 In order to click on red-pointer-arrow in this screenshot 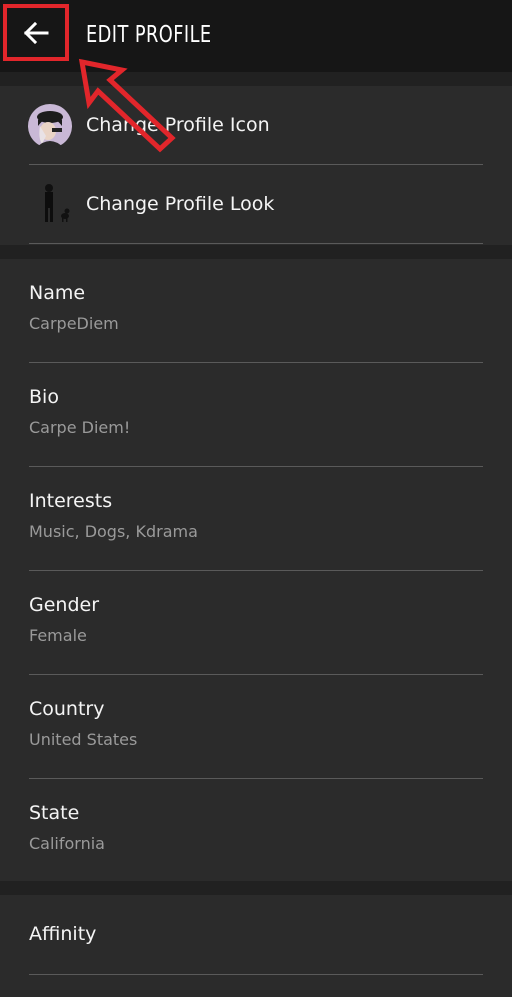, I will do `click(127, 105)`.